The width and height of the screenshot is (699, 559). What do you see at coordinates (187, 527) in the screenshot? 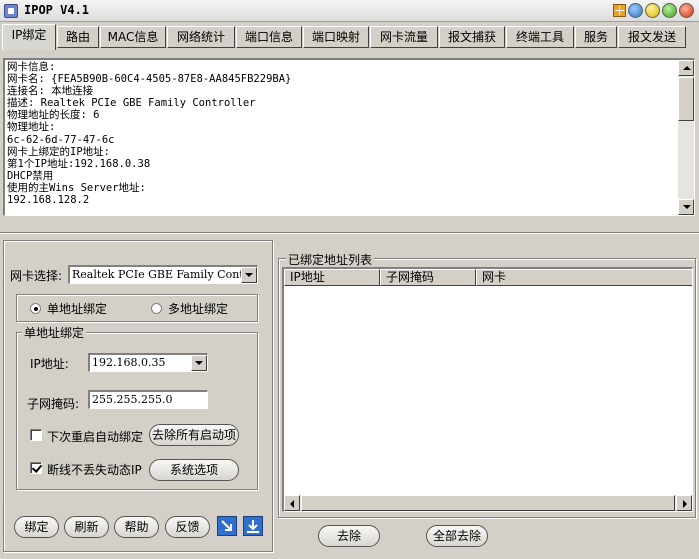
I see `feedback-button: 反馈` at bounding box center [187, 527].